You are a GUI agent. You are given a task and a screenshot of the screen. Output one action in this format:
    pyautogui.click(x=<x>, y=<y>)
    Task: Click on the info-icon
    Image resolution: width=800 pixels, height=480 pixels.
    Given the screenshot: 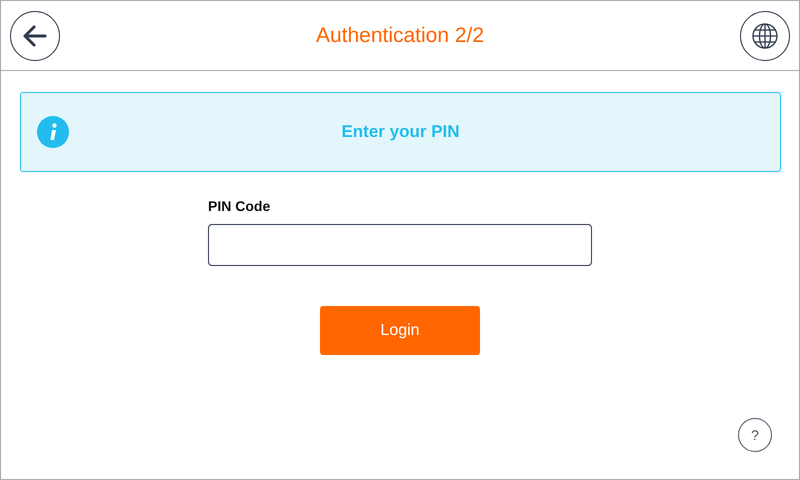 What is the action you would take?
    pyautogui.click(x=53, y=132)
    